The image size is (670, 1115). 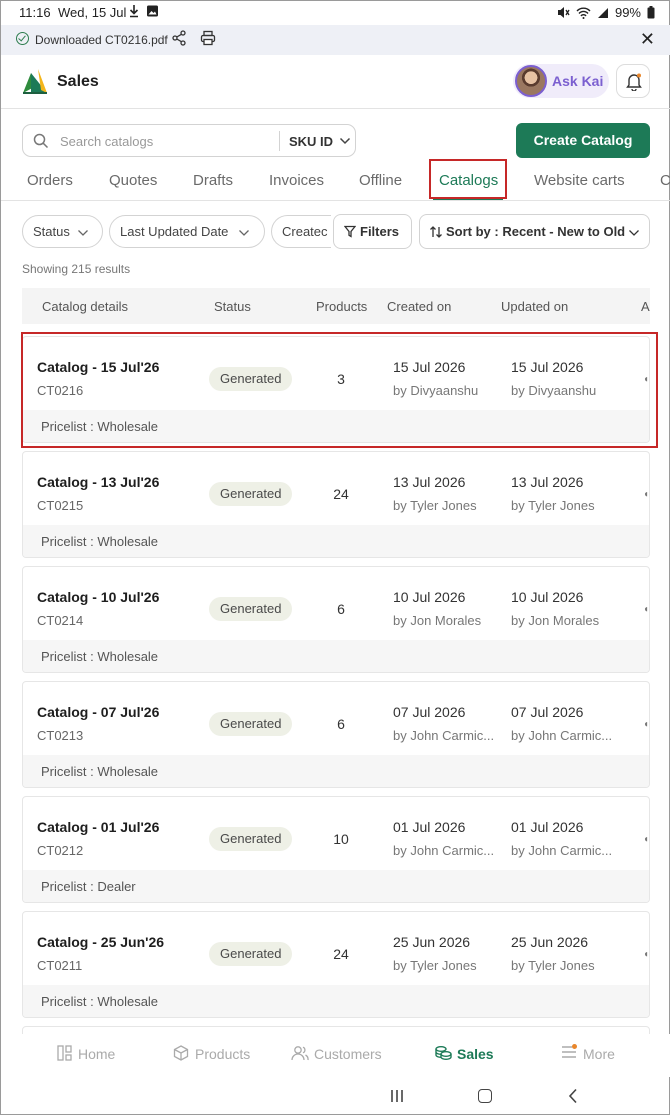 I want to click on share-icon, so click(x=179, y=39).